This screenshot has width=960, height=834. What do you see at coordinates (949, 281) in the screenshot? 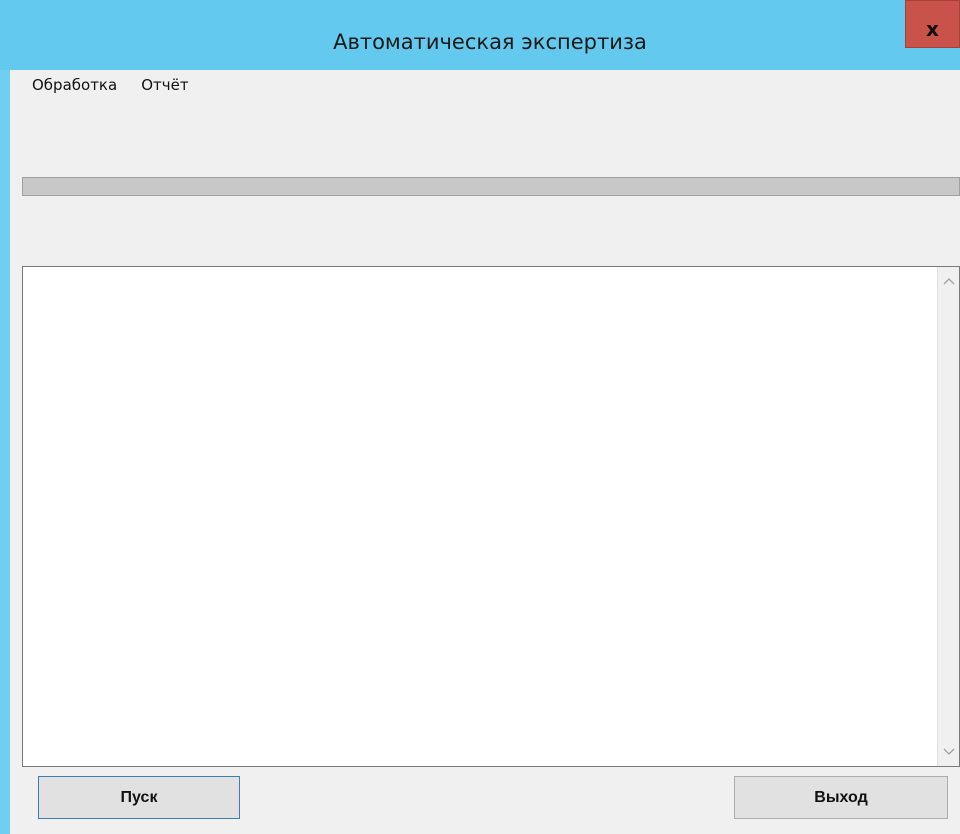
I see `chevron-up-icon` at bounding box center [949, 281].